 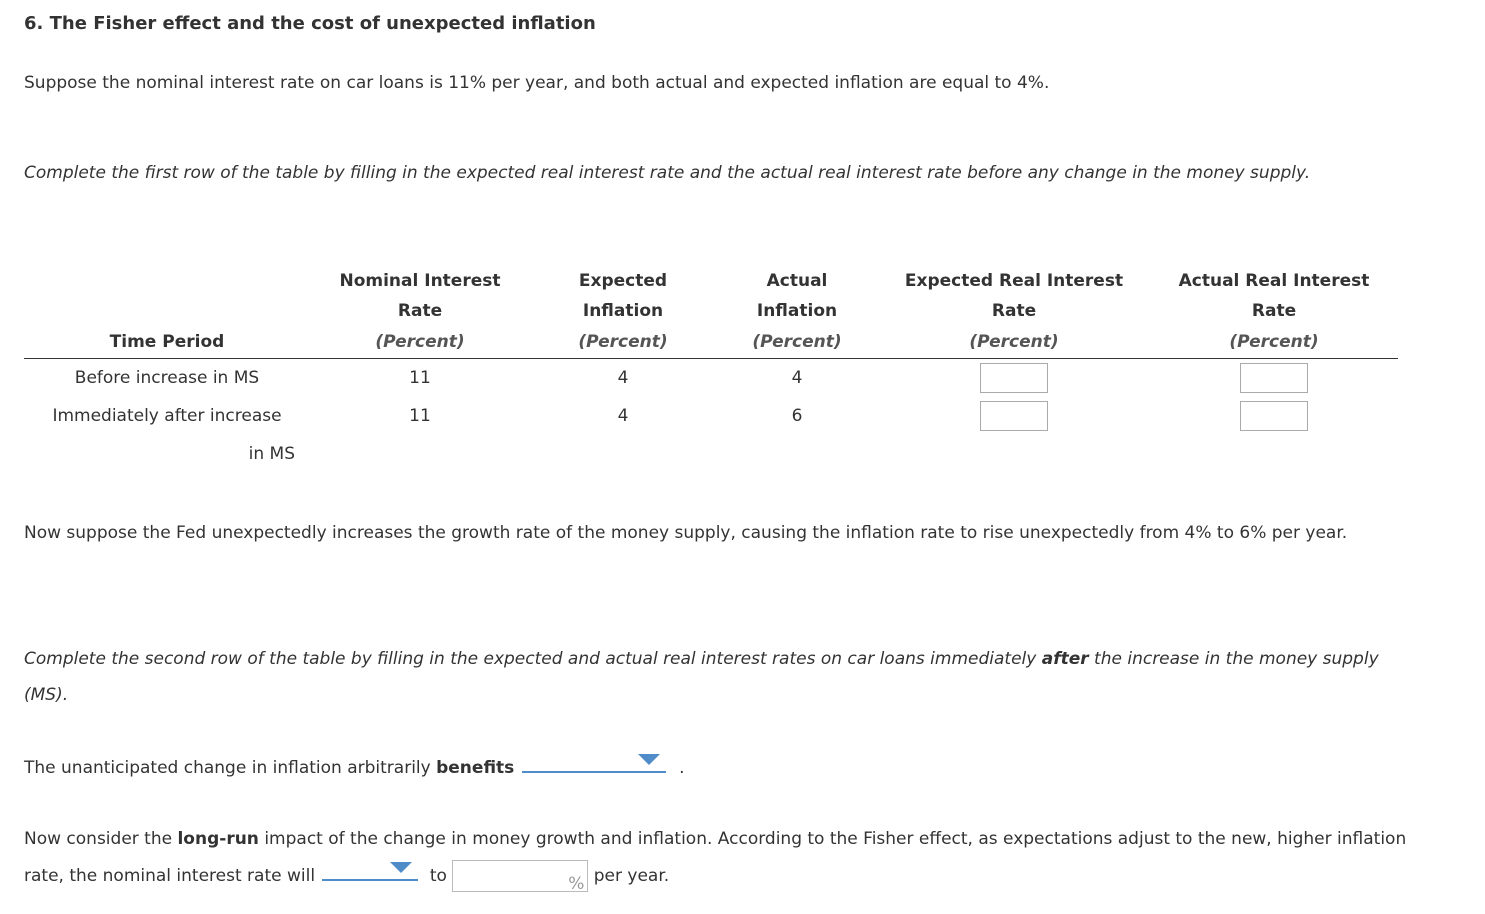 What do you see at coordinates (1014, 281) in the screenshot?
I see `header-expected-real-line1: Expected Real Interest` at bounding box center [1014, 281].